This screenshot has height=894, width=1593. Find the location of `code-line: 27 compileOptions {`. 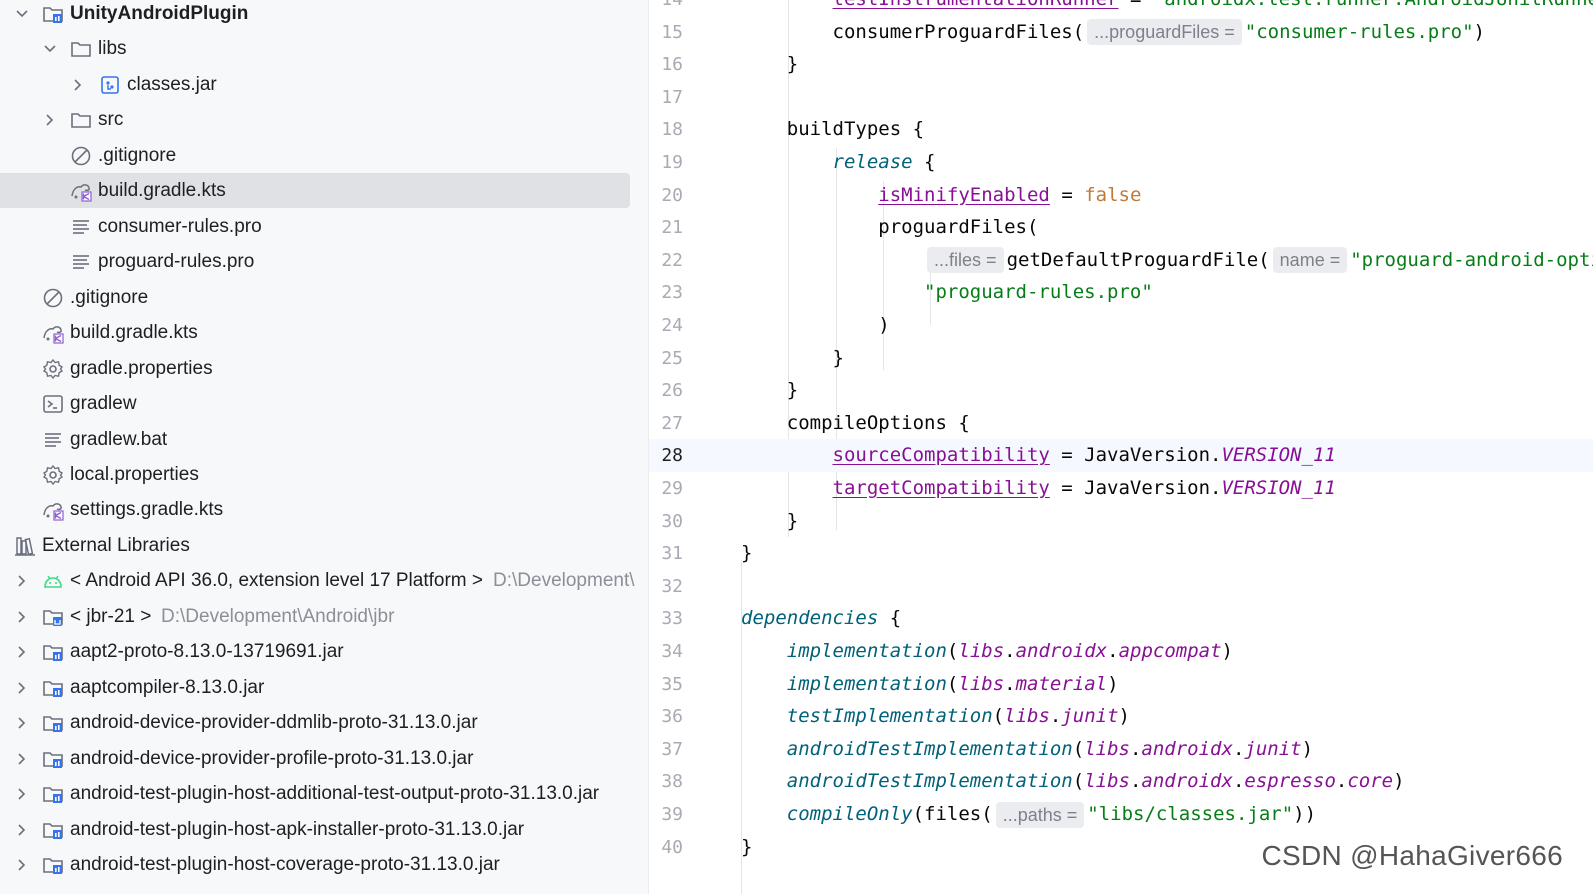

code-line: 27 compileOptions { is located at coordinates (1121, 423).